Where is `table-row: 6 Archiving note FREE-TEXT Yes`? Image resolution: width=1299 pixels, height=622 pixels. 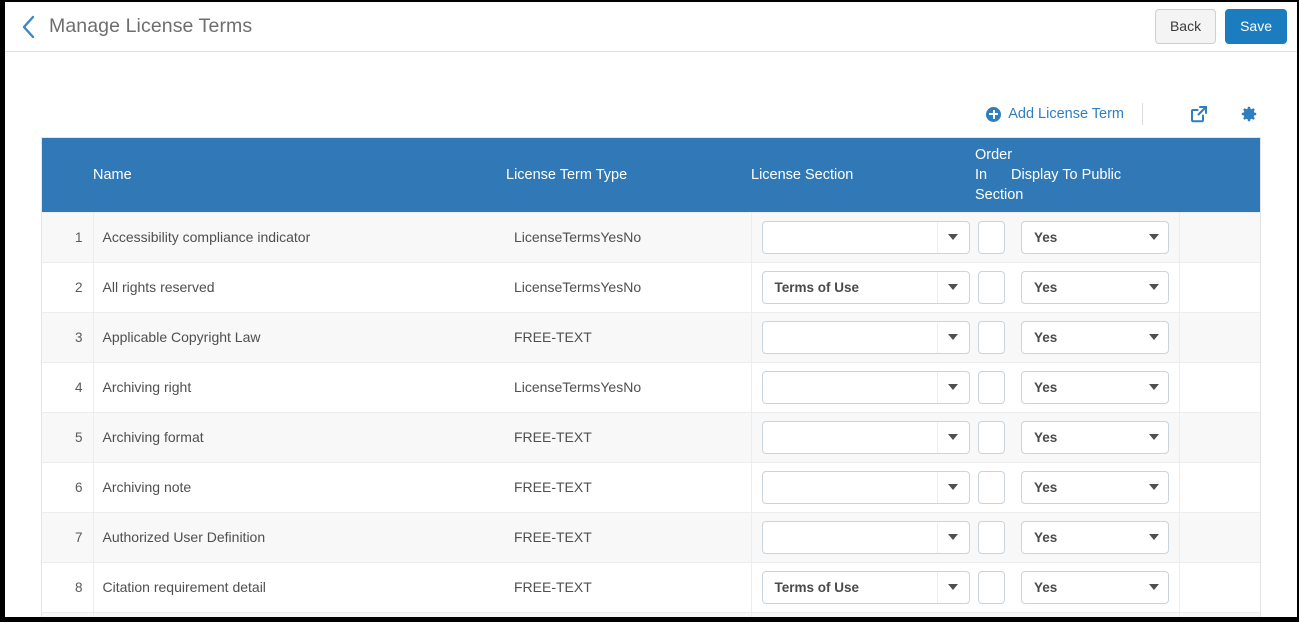 table-row: 6 Archiving note FREE-TEXT Yes is located at coordinates (651, 486).